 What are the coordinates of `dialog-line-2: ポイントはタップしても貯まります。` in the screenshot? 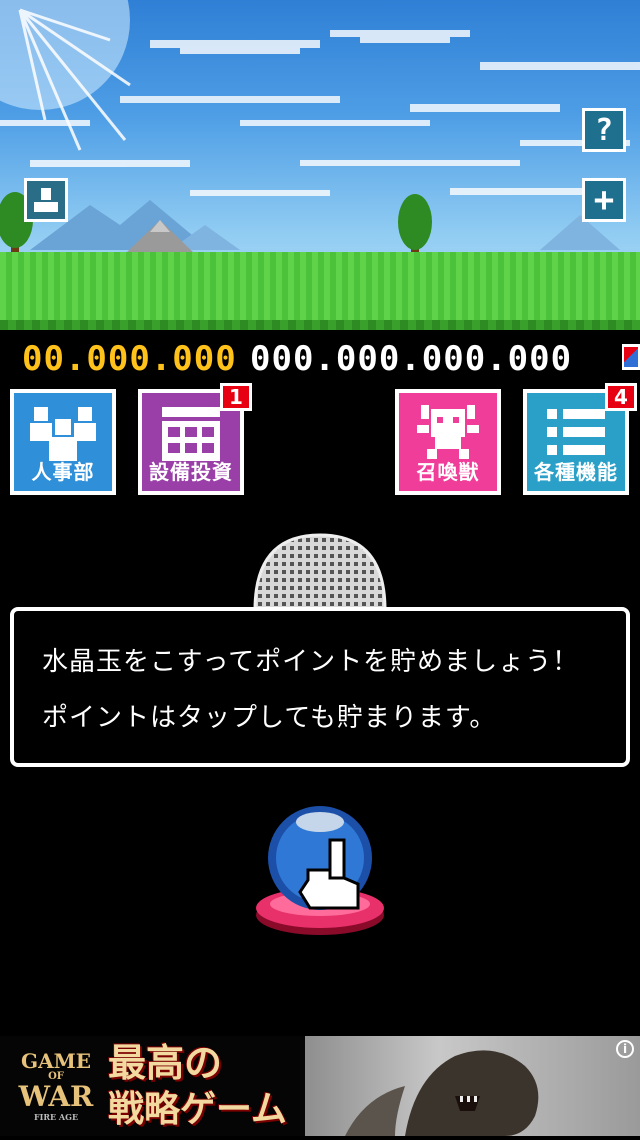 It's located at (269, 718).